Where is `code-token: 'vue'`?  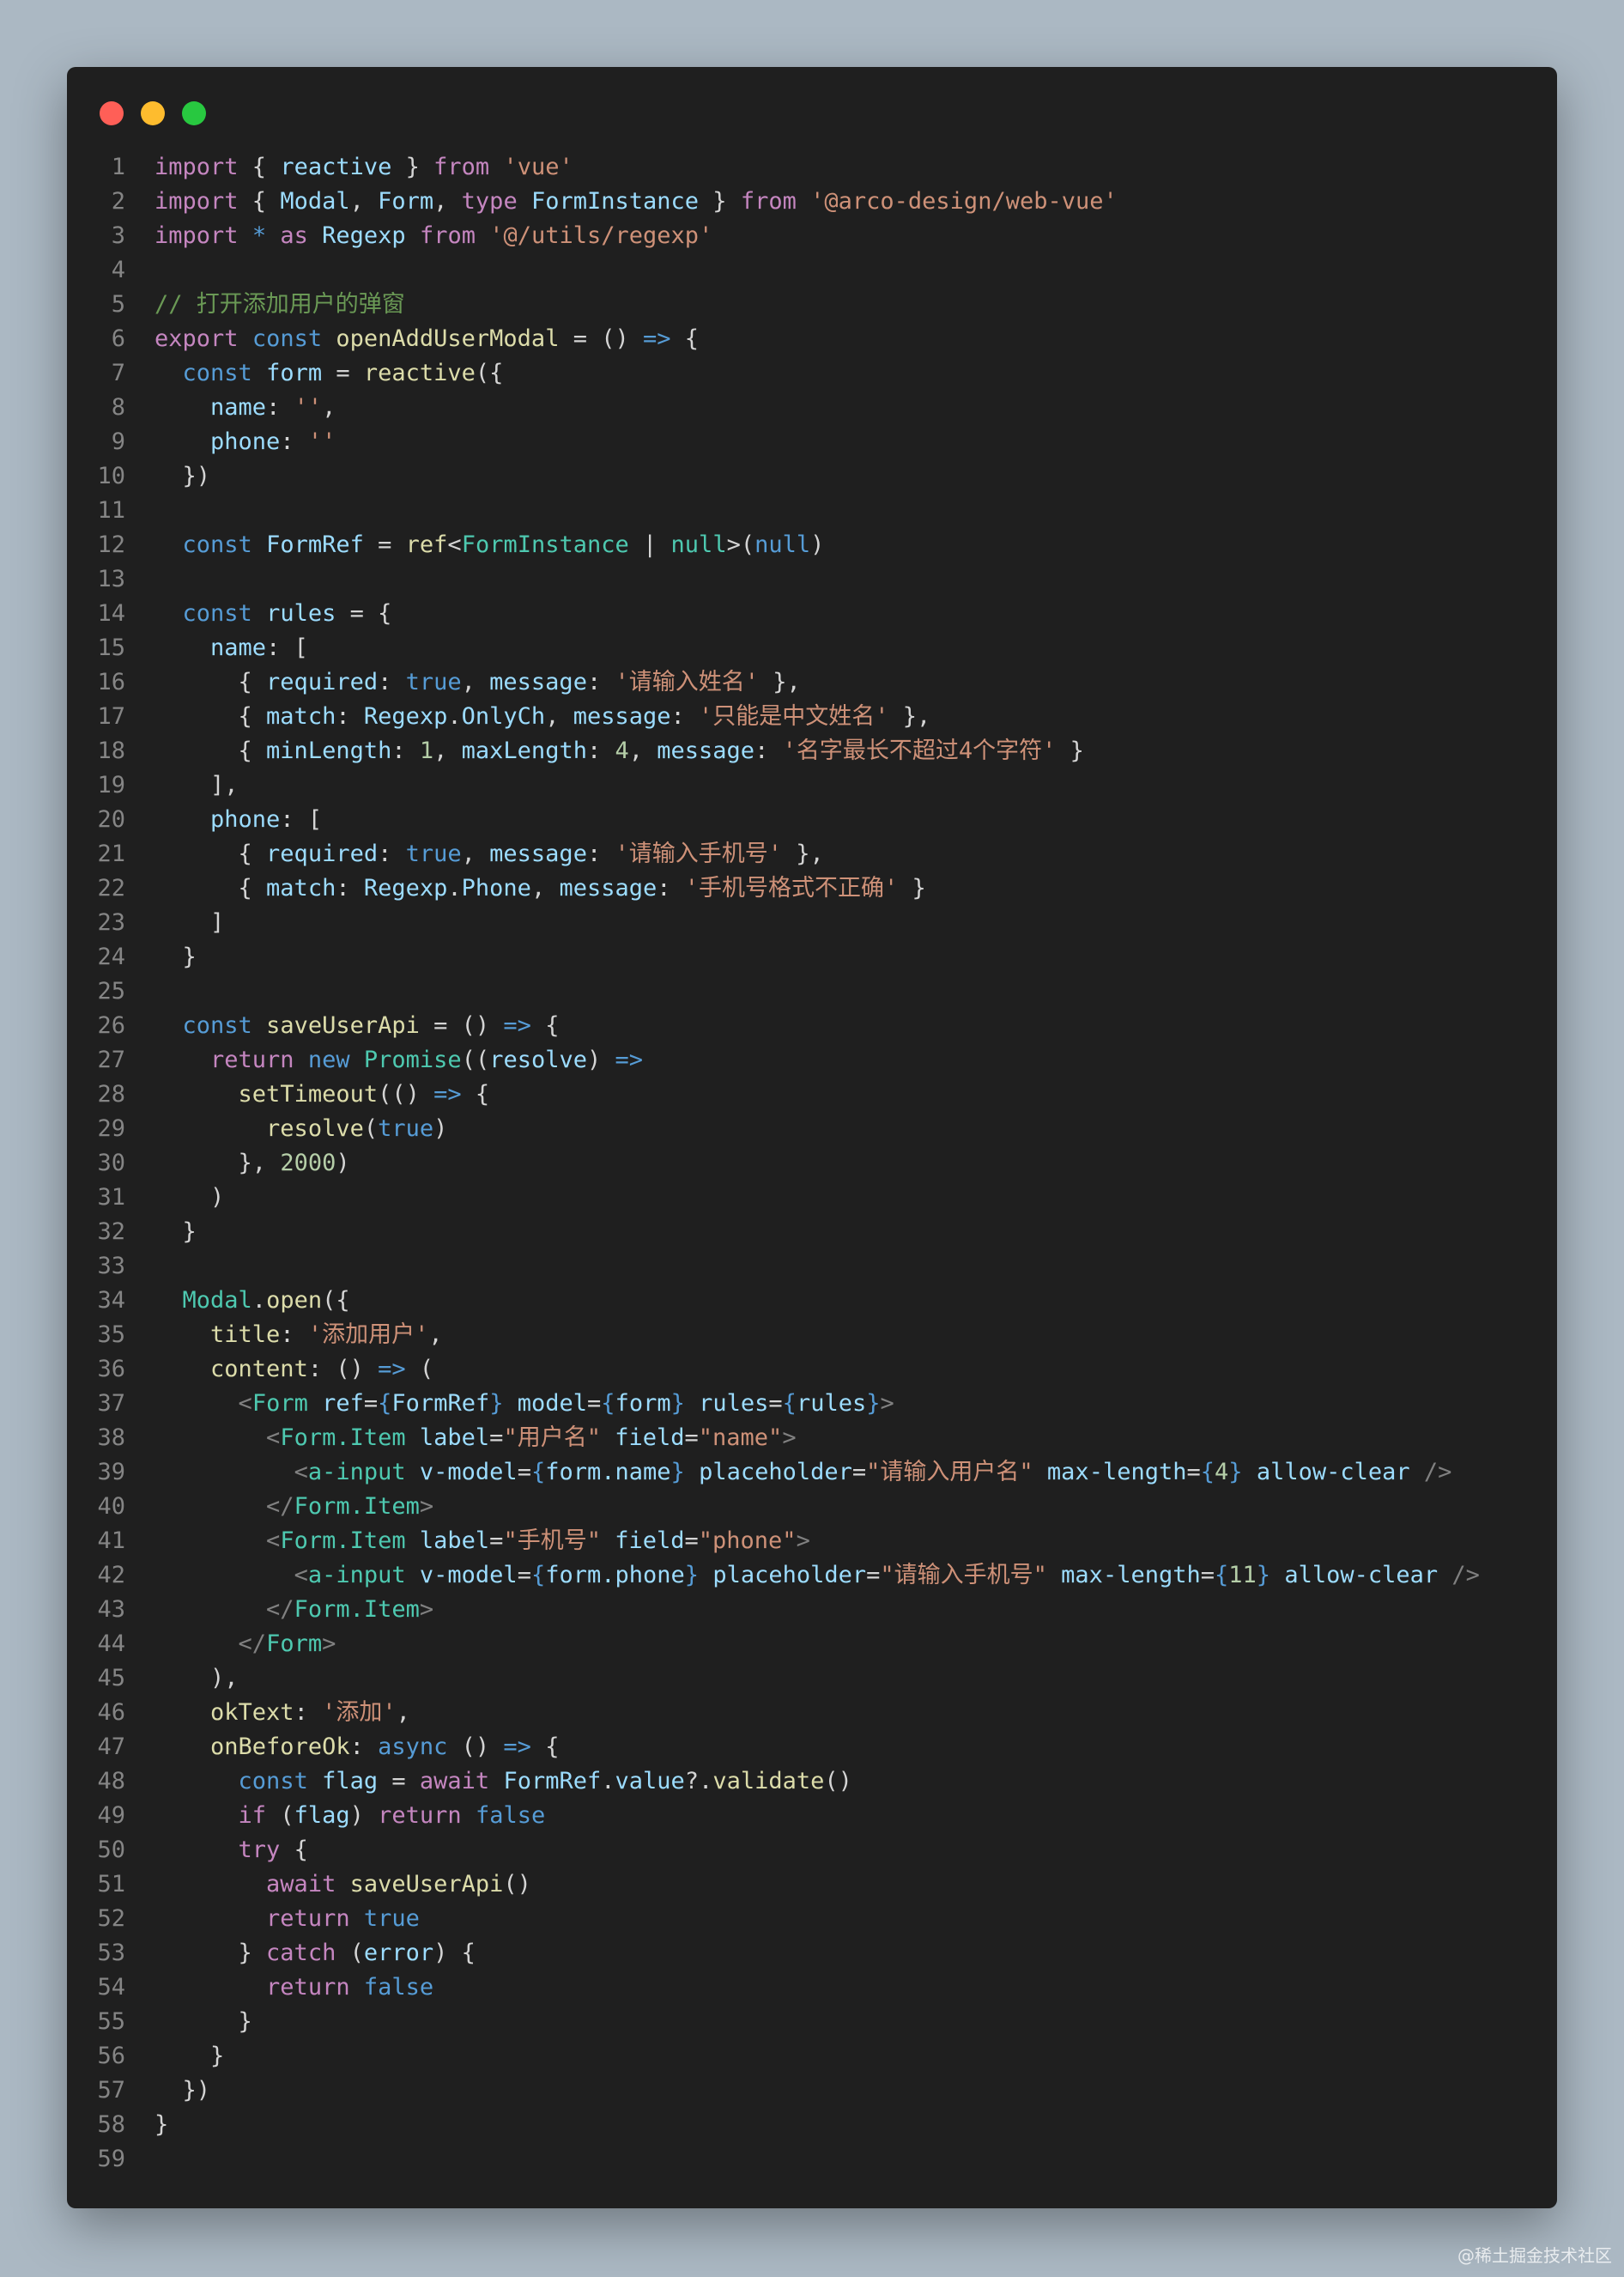
code-token: 'vue' is located at coordinates (538, 167).